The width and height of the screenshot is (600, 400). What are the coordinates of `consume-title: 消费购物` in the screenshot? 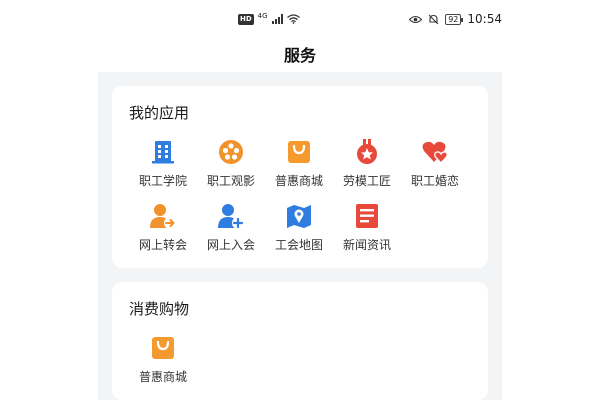 It's located at (159, 309).